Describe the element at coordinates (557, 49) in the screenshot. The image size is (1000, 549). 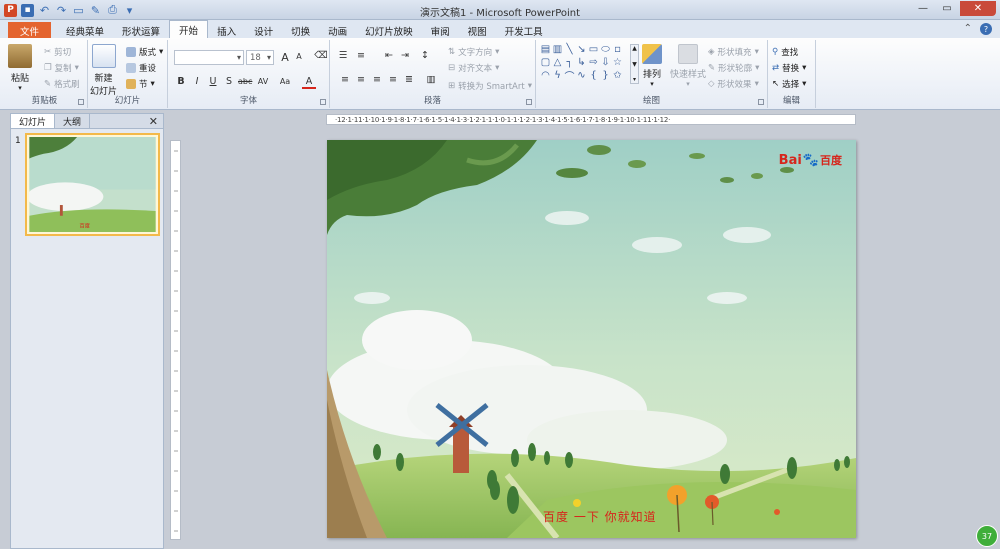
I see `shape-vtextbox-icon: ▥` at that location.